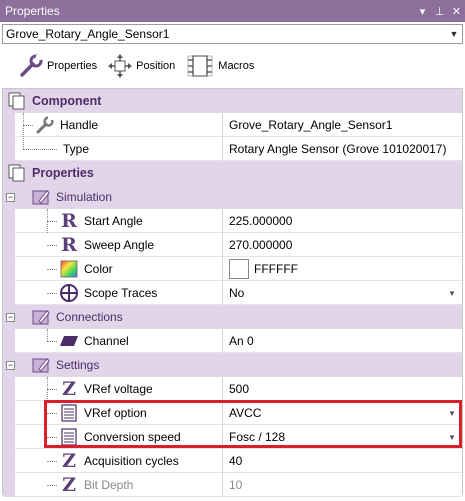 The height and width of the screenshot is (501, 465). What do you see at coordinates (69, 293) in the screenshot?
I see `crosshair-icon` at bounding box center [69, 293].